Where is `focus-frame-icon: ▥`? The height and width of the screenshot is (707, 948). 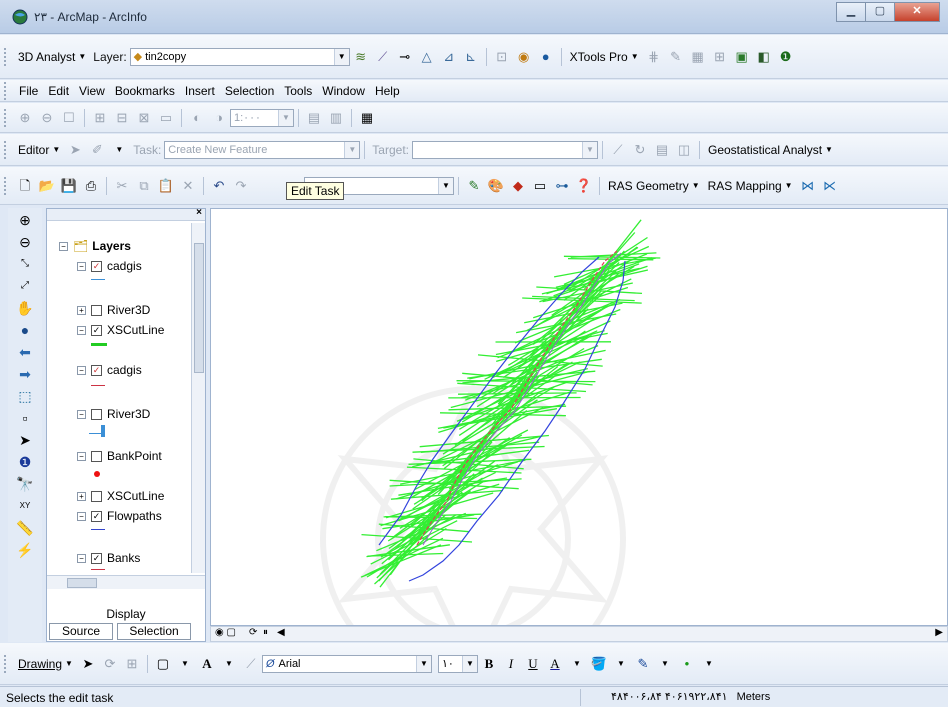
focus-frame-icon: ▥ is located at coordinates (336, 118).